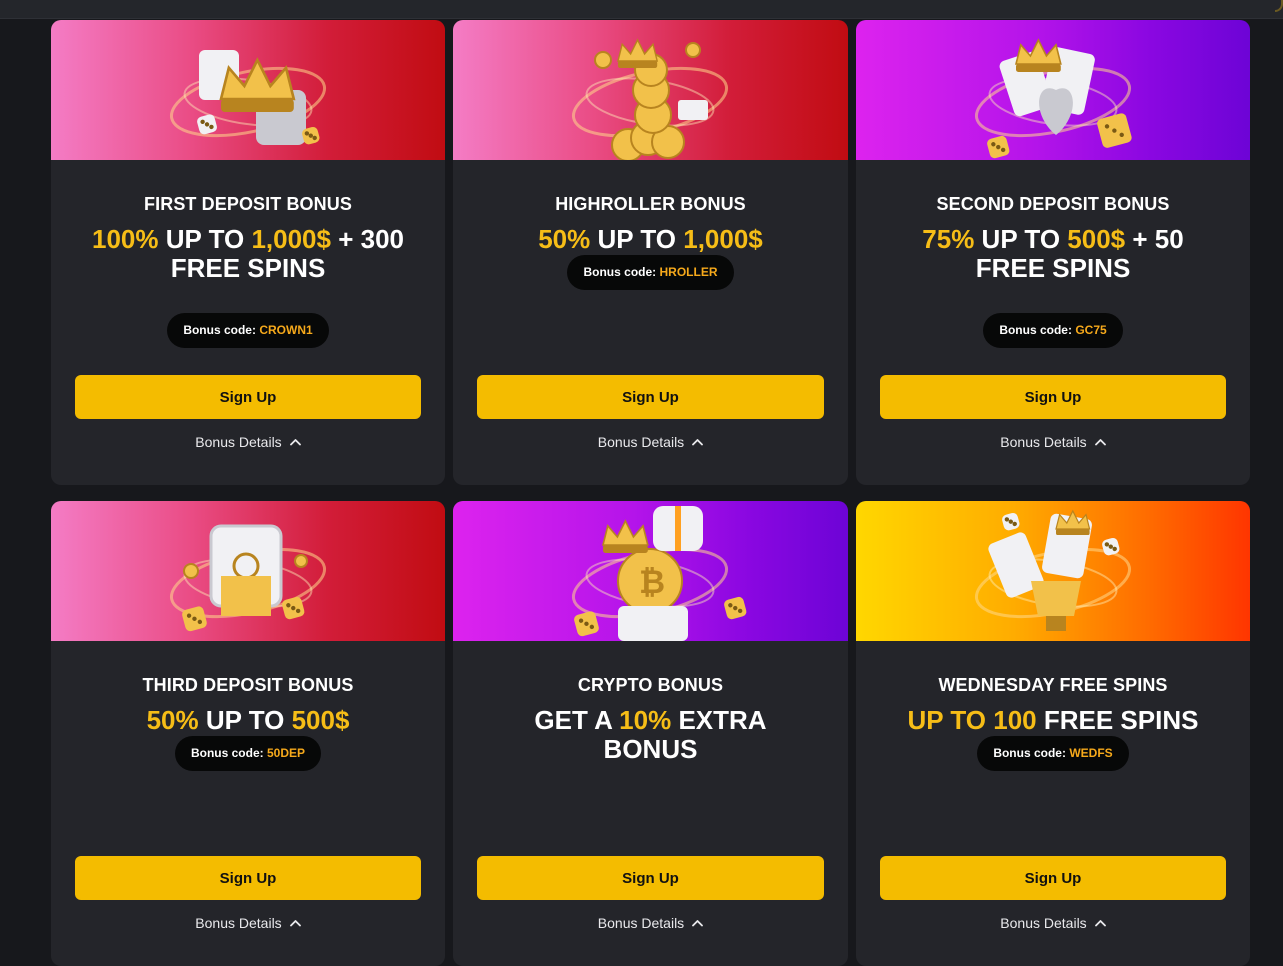  I want to click on bonus-code-value: HROLLER, so click(688, 272).